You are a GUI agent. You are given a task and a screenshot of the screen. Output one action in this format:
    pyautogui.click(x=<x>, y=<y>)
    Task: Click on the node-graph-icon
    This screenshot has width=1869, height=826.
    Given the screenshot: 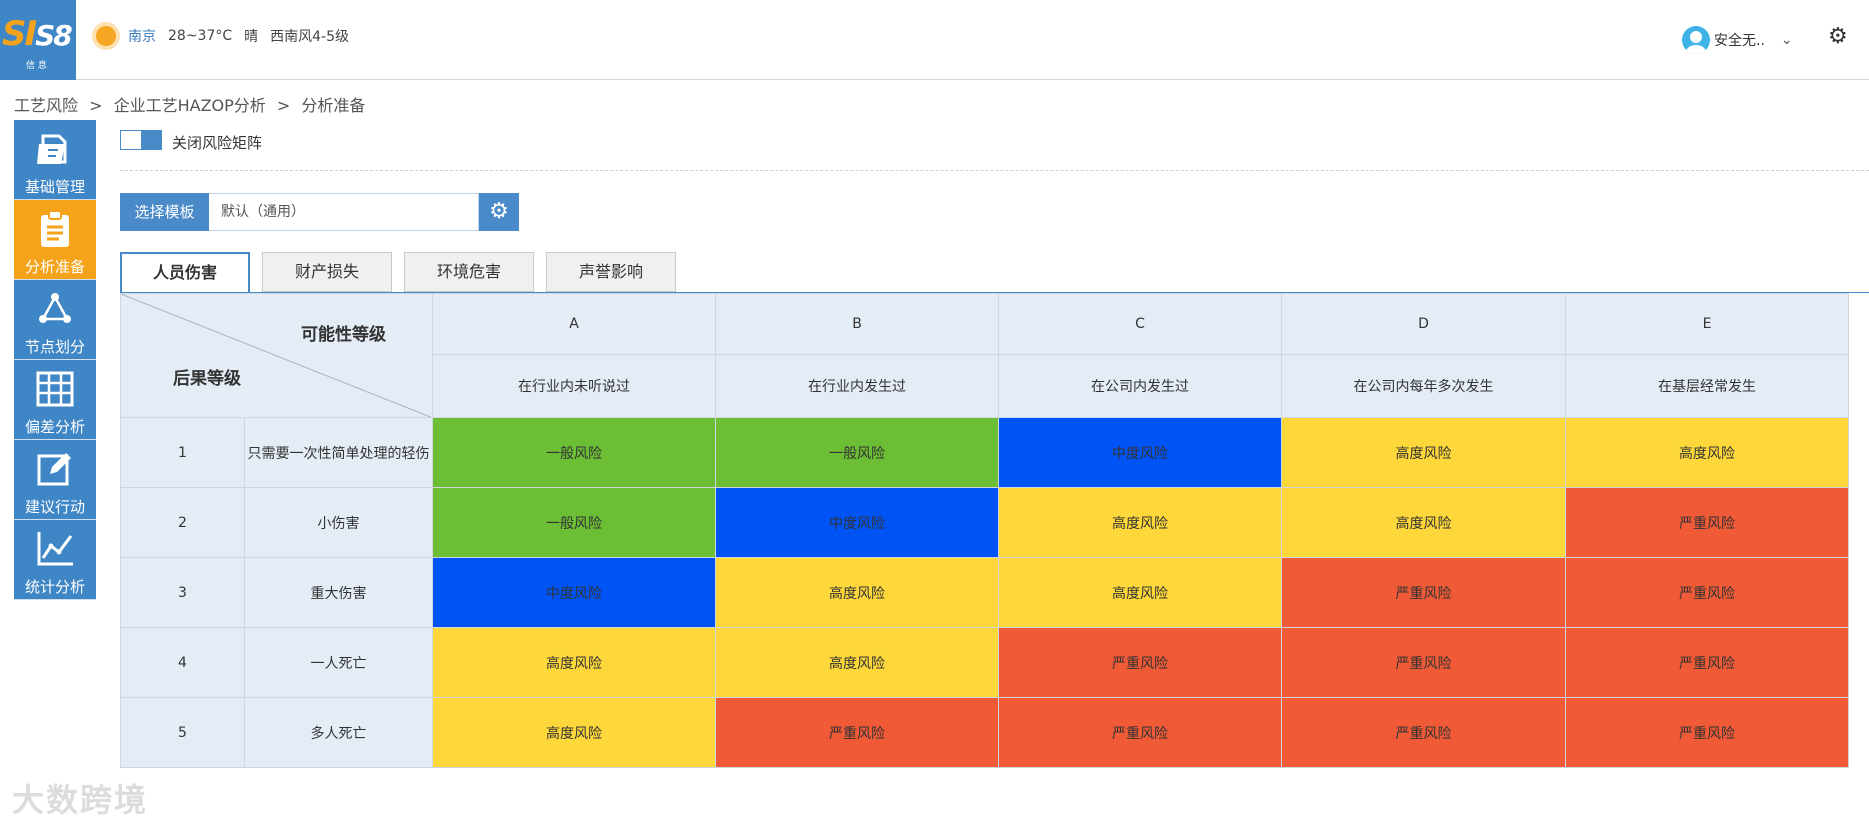 What is the action you would take?
    pyautogui.click(x=55, y=309)
    